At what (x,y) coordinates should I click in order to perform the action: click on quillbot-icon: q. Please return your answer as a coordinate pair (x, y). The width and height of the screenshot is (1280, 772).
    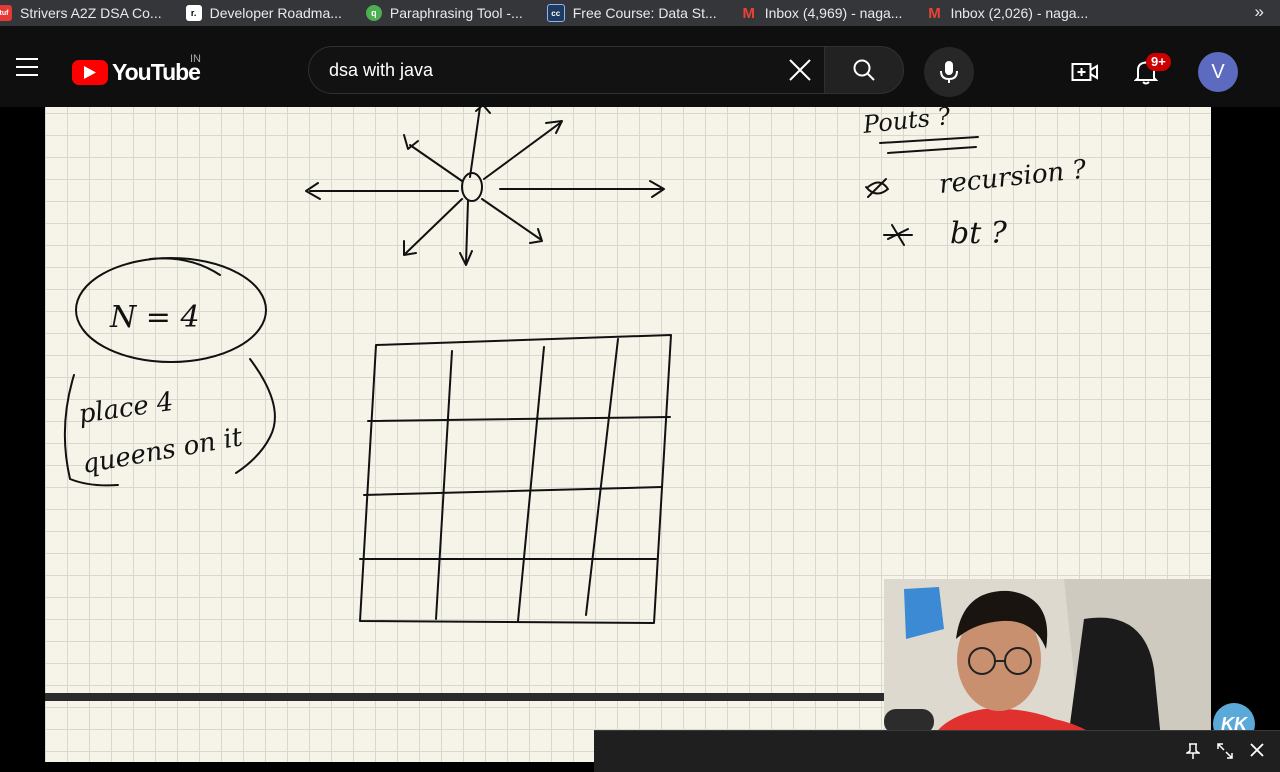
    Looking at the image, I should click on (373, 13).